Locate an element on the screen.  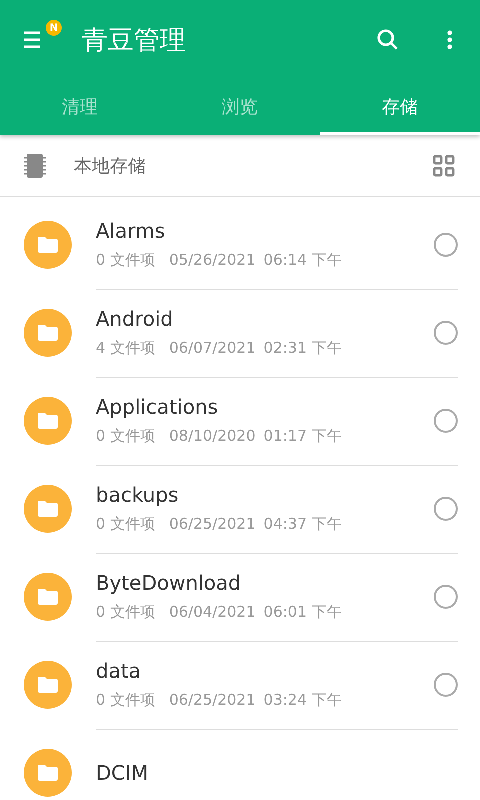
folder-name: ByteDownload is located at coordinates (169, 583).